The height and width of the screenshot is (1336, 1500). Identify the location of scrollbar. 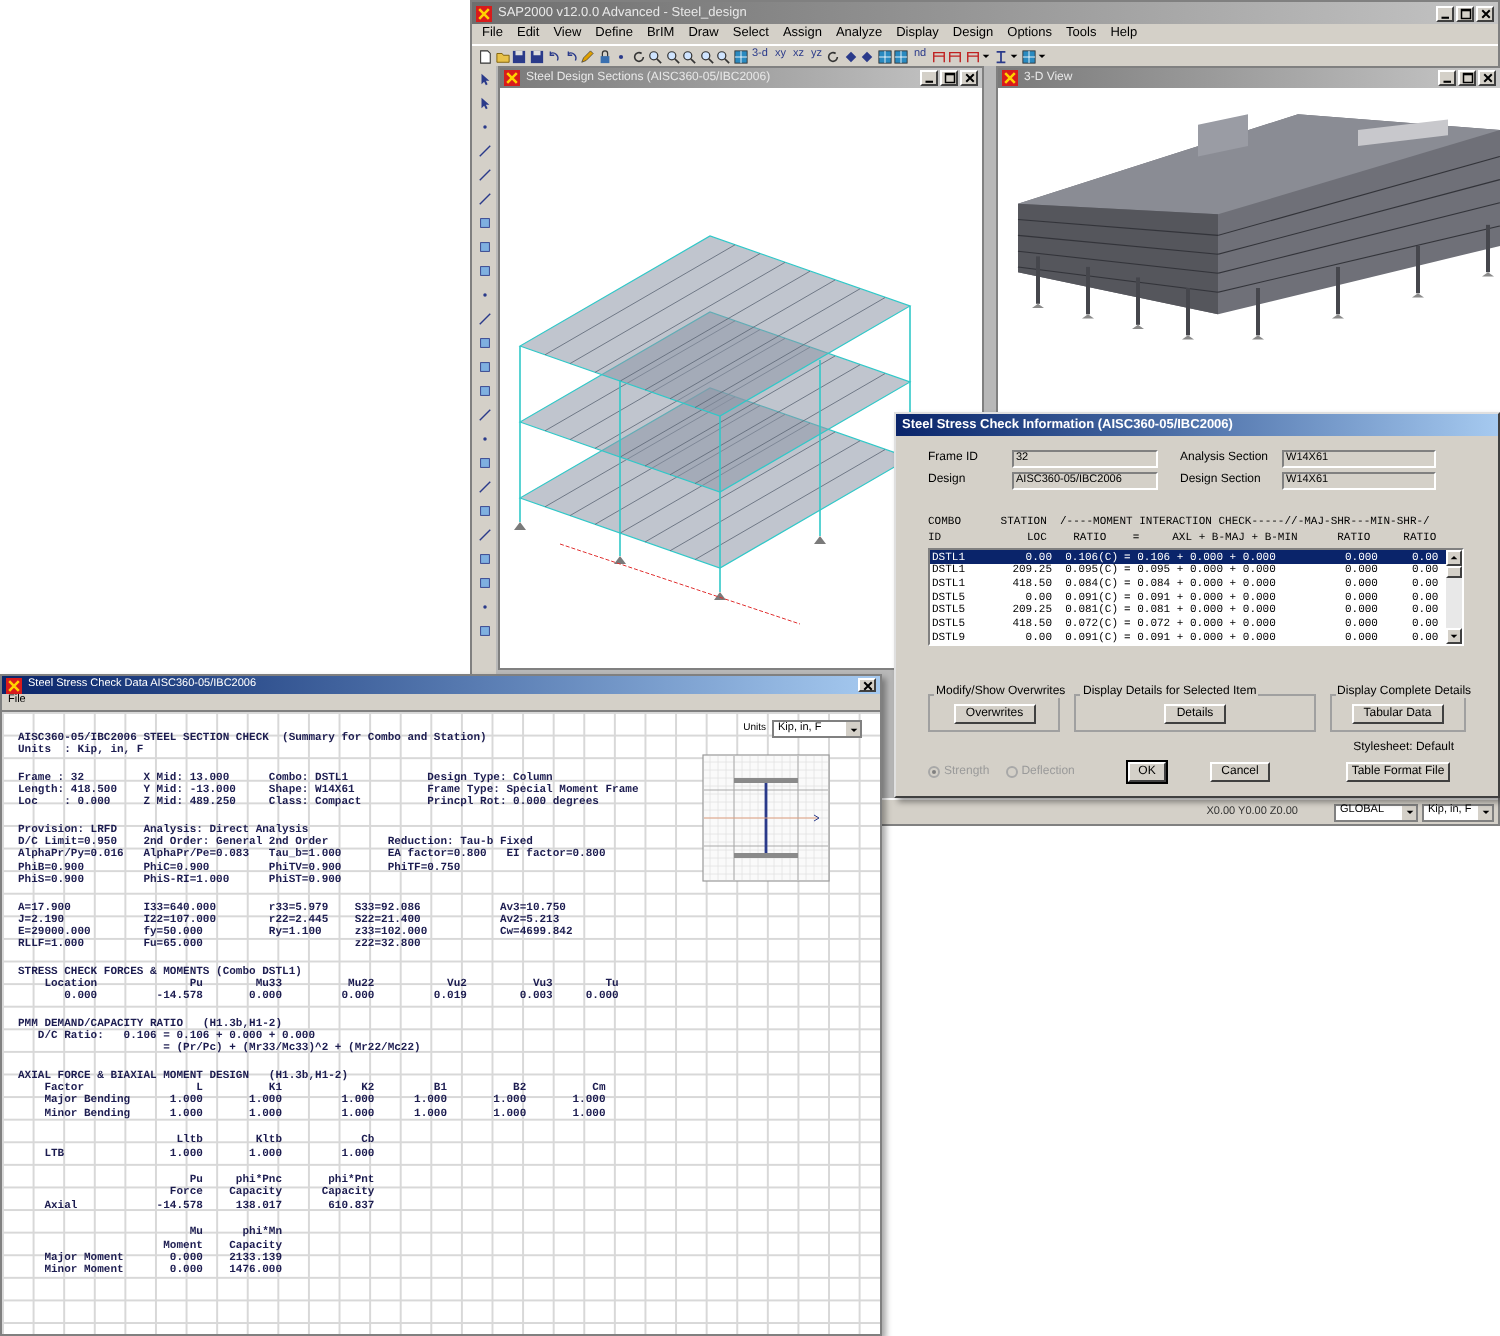
(1454, 597).